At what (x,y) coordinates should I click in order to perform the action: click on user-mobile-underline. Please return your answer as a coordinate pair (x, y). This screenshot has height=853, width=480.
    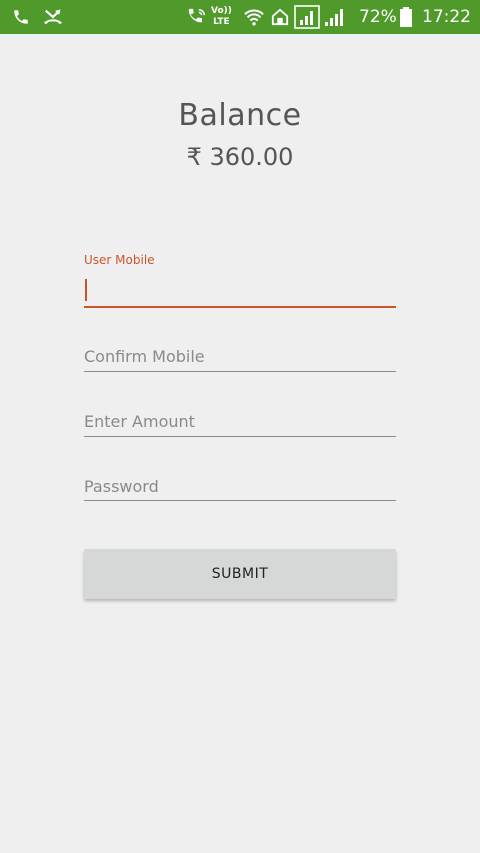
    Looking at the image, I should click on (240, 307).